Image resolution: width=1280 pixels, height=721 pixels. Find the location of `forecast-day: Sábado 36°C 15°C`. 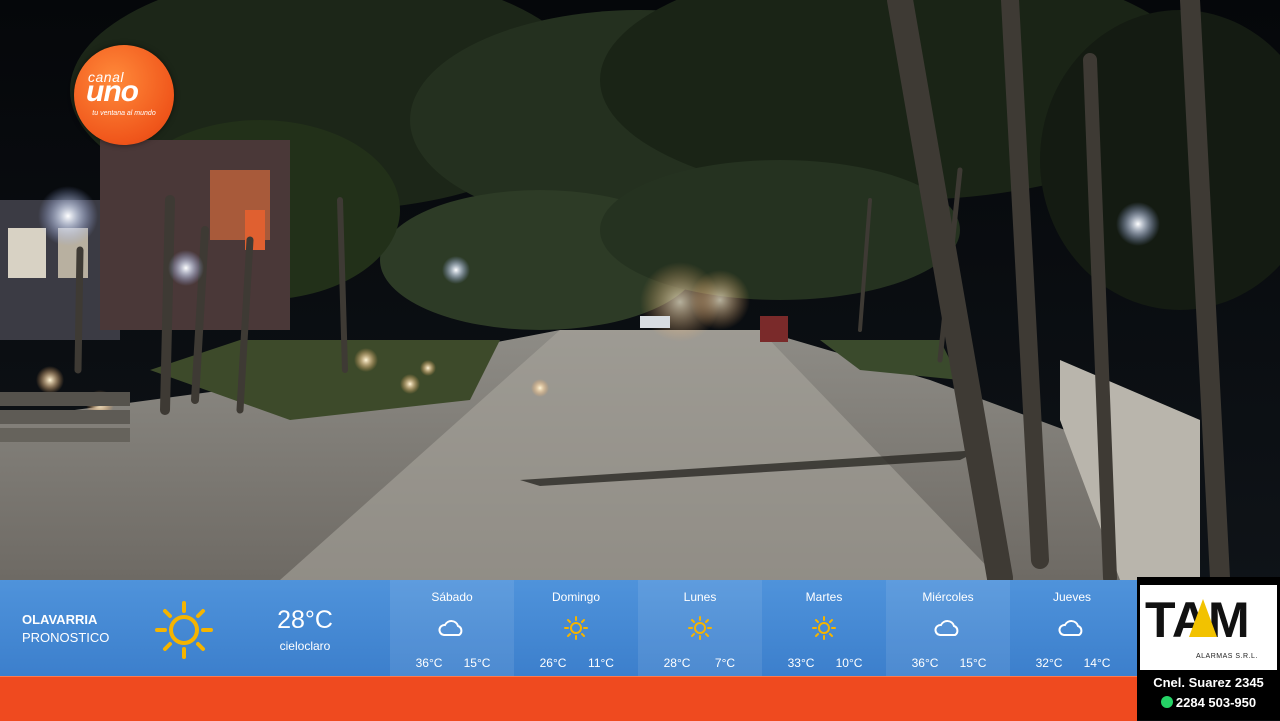

forecast-day: Sábado 36°C 15°C is located at coordinates (452, 628).